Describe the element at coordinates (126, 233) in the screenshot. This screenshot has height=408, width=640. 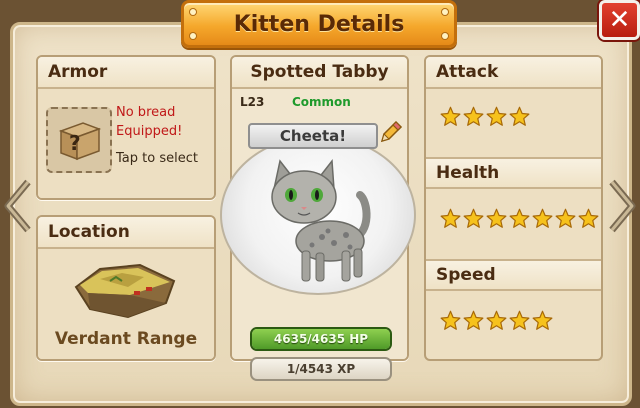
I see `location-header: Location` at that location.